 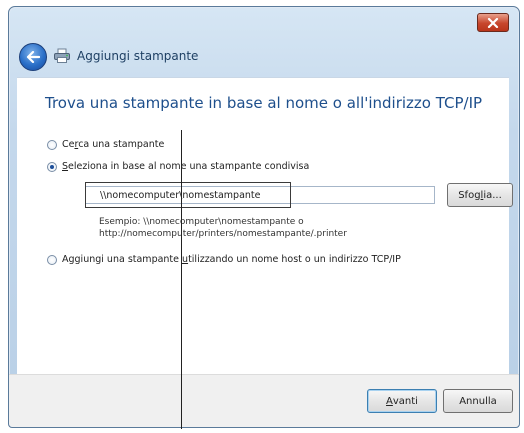 What do you see at coordinates (138, 56) in the screenshot?
I see `dialog-title: Aggiungi stampante` at bounding box center [138, 56].